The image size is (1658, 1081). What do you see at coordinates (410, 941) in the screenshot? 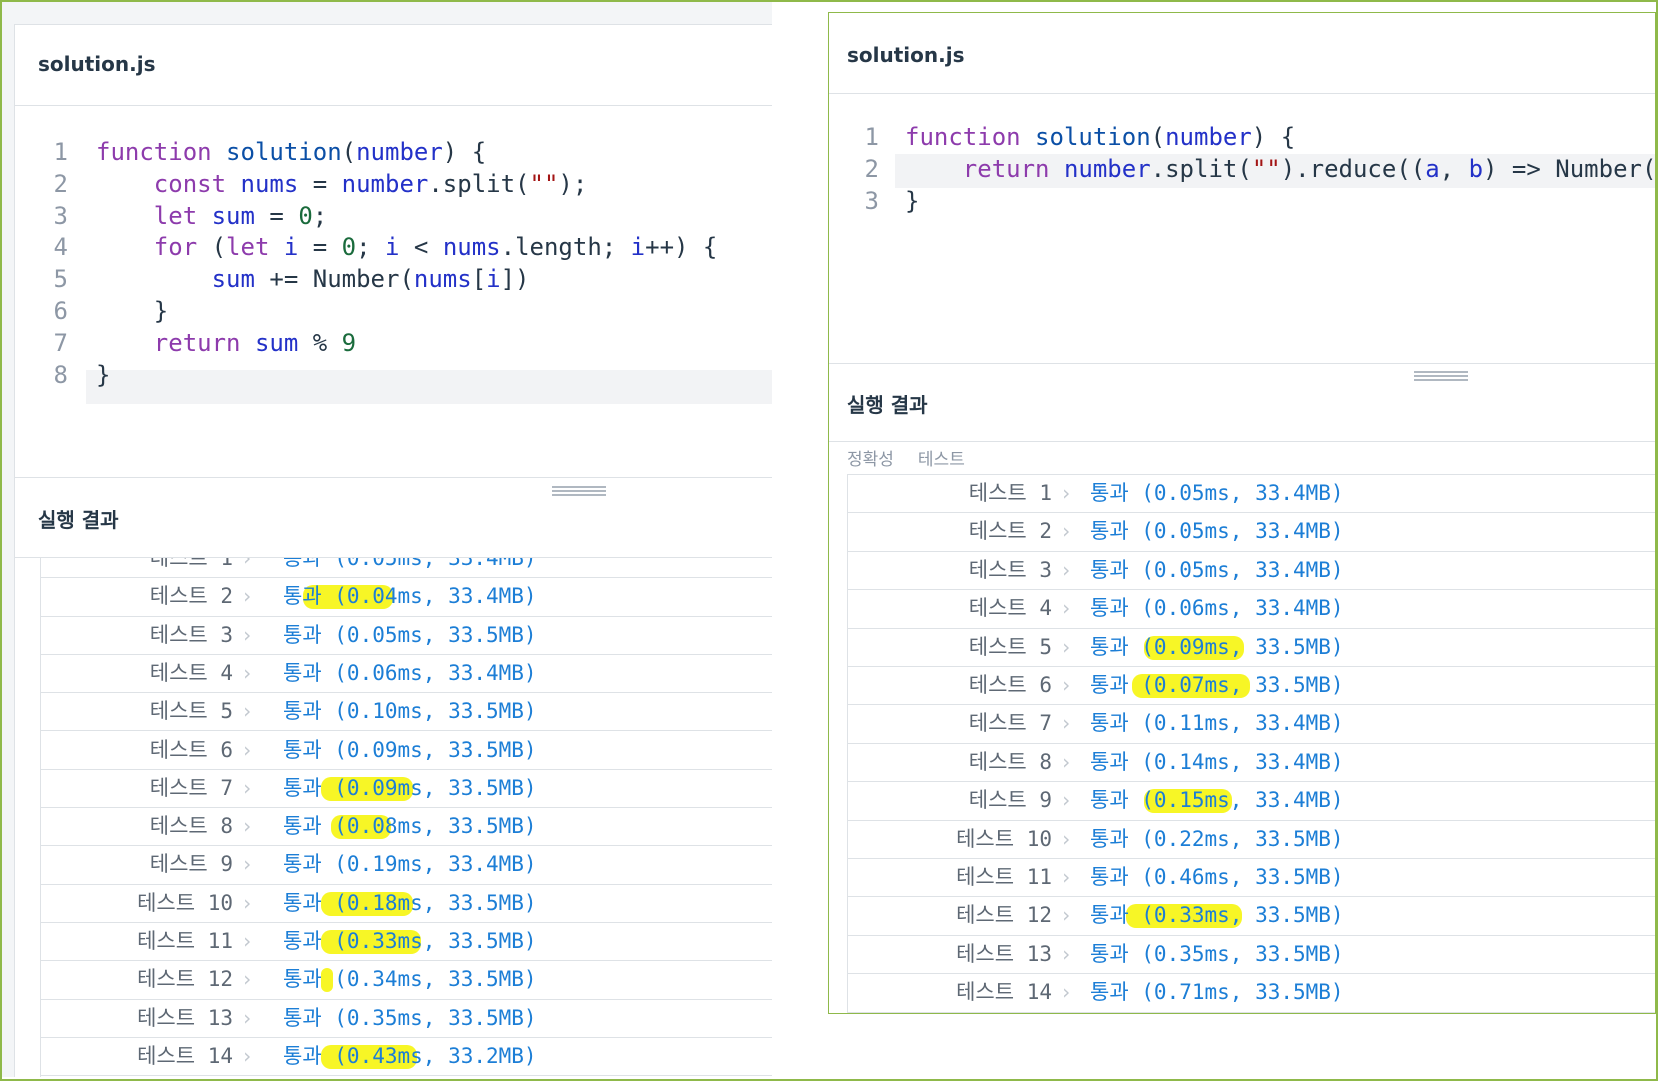
I see `test-result: 통과 (0.33ms, 33.5MB)` at bounding box center [410, 941].